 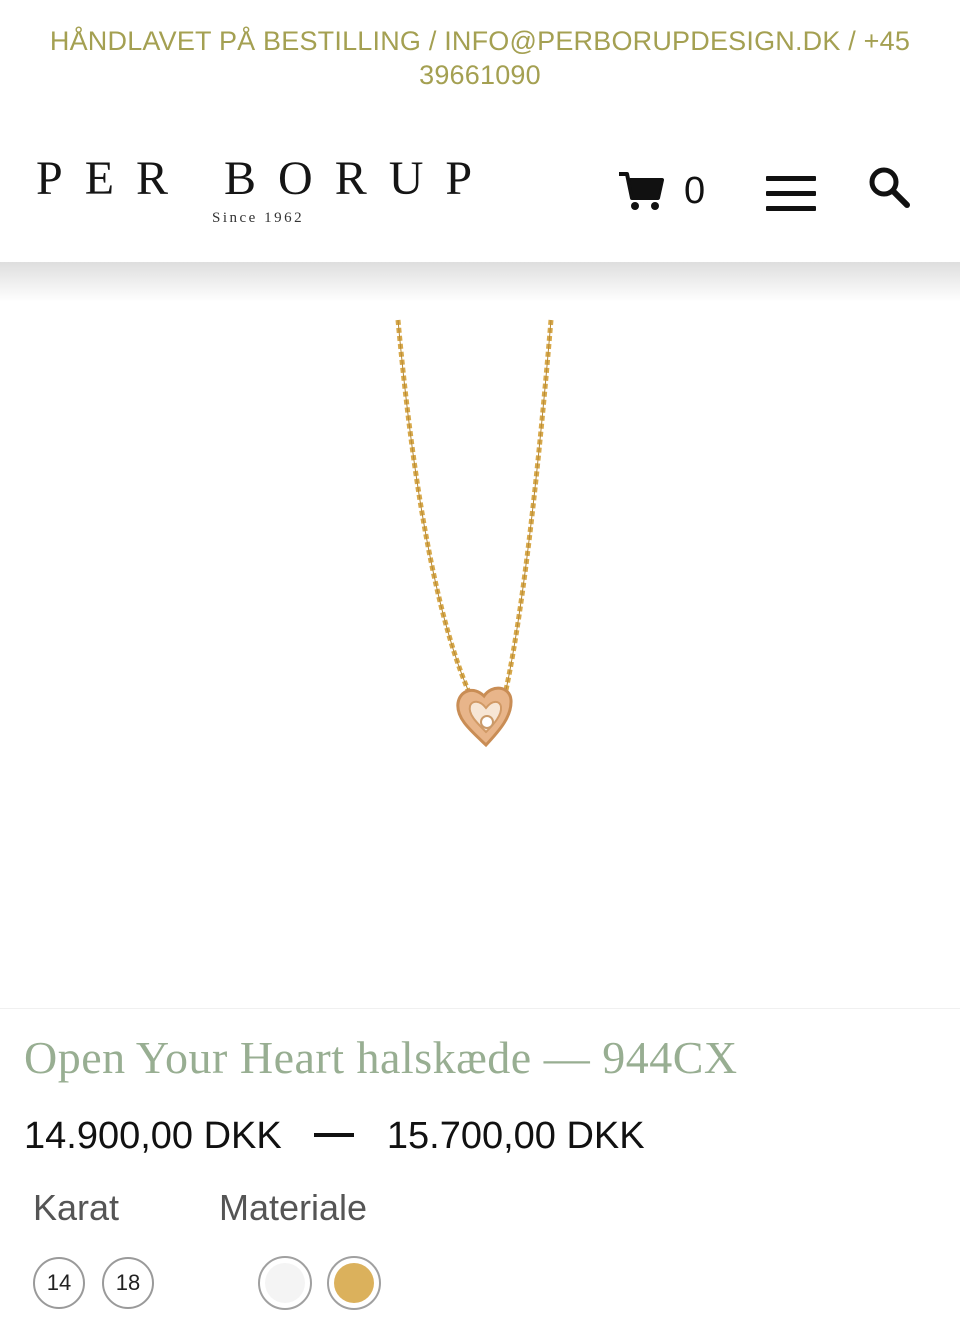 I want to click on yellow-gold-swatch, so click(x=354, y=1283).